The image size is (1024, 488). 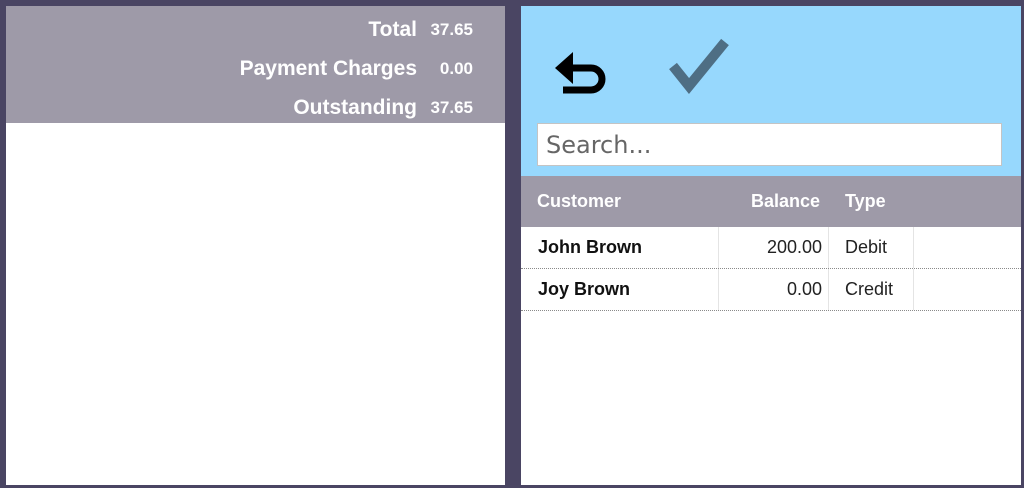 What do you see at coordinates (620, 247) in the screenshot?
I see `cell-customer: John Brown` at bounding box center [620, 247].